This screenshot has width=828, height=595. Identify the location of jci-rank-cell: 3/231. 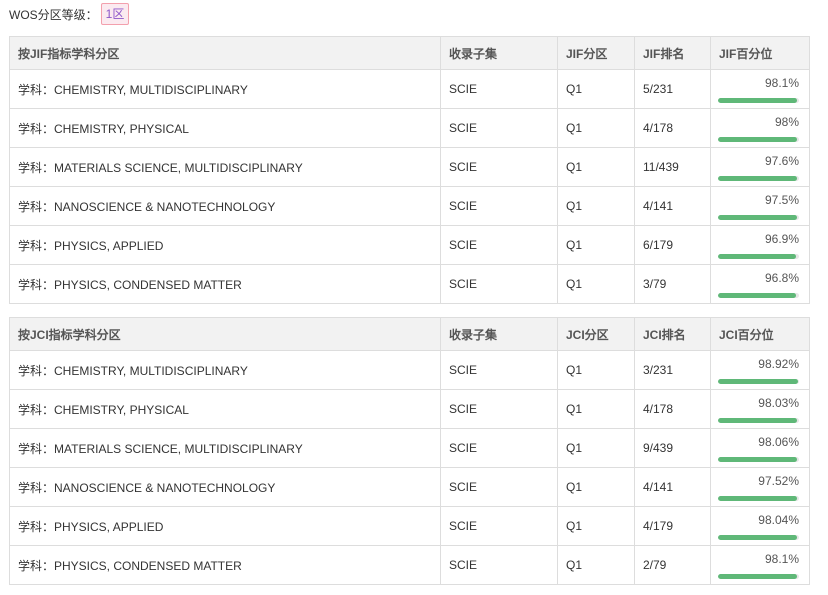
(672, 370).